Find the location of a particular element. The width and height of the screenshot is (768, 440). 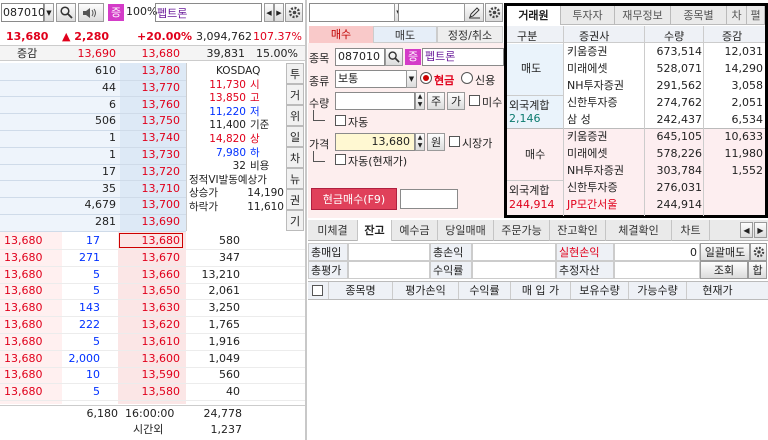

broker-tab: 종목별 is located at coordinates (699, 15).